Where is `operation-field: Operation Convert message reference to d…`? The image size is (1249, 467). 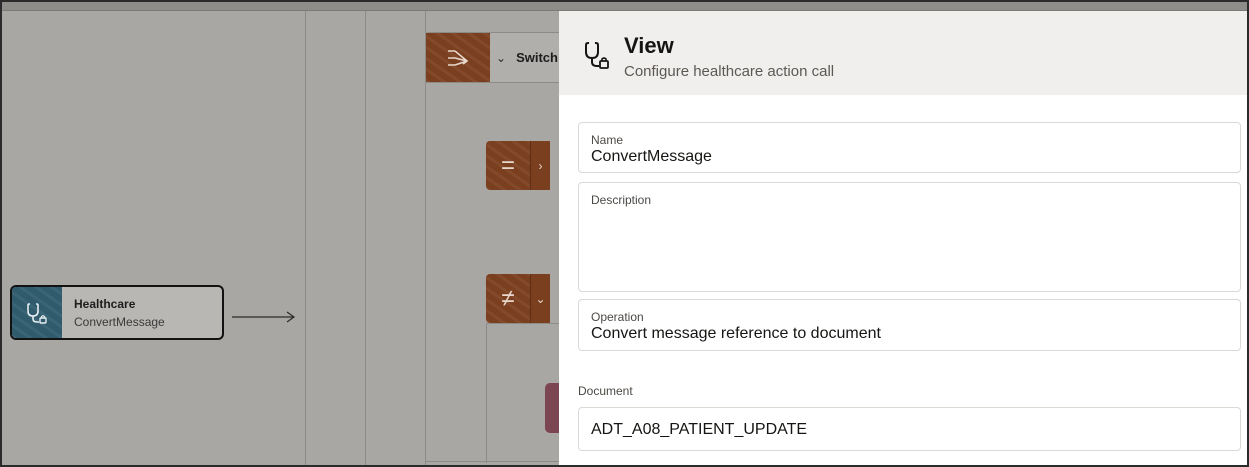
operation-field: Operation Convert message reference to d… is located at coordinates (909, 325).